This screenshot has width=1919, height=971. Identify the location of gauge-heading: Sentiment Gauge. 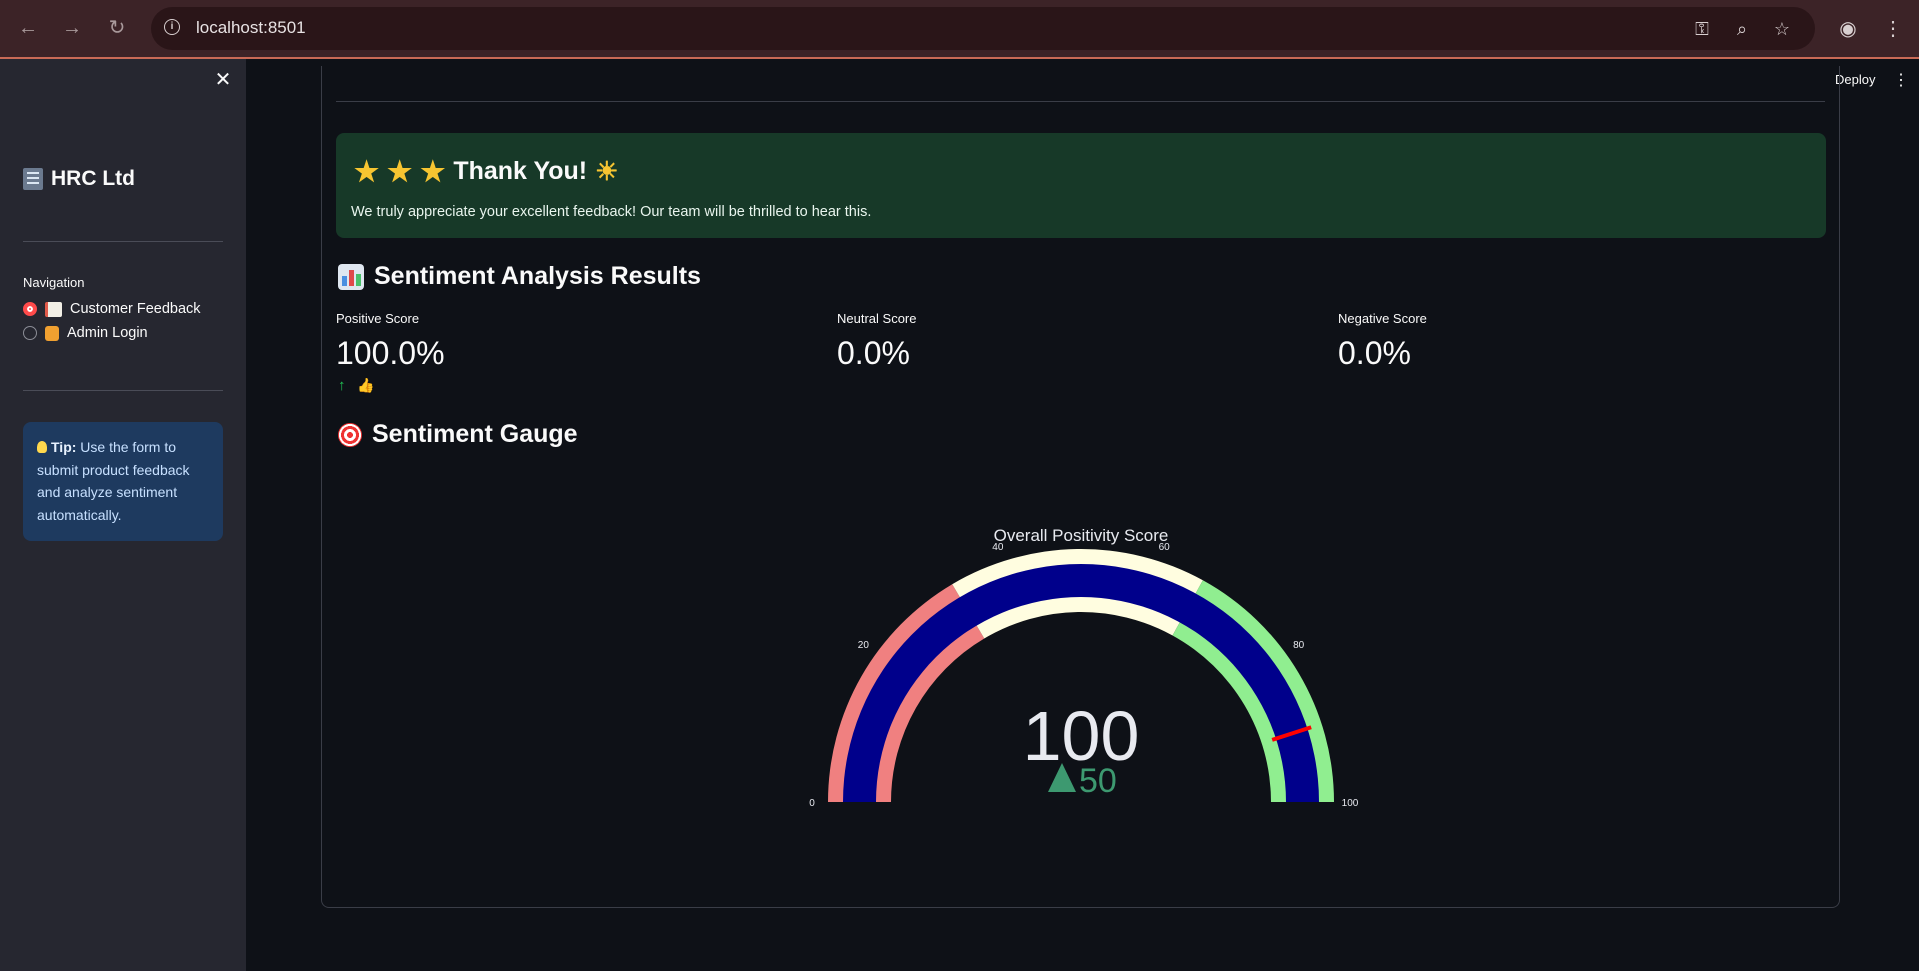
(458, 434).